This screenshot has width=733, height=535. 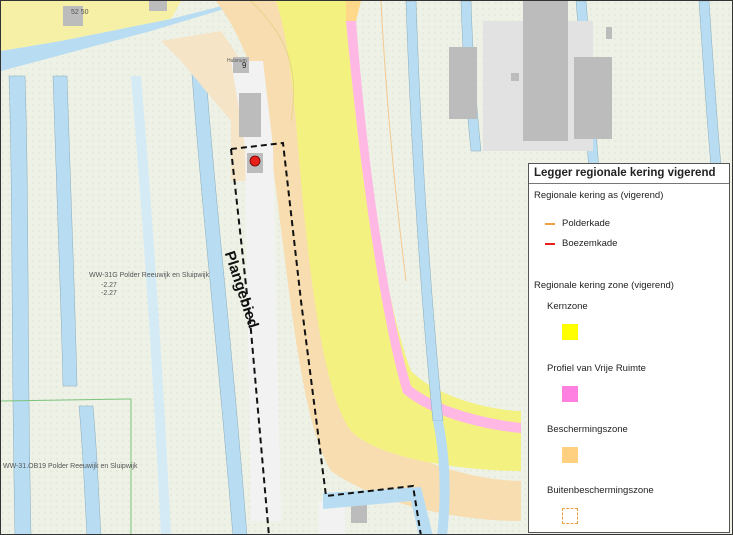 What do you see at coordinates (70, 466) in the screenshot?
I see `label-ww-lower: WW-31.OB19 Polder Reeuwijk en Sluipwijk` at bounding box center [70, 466].